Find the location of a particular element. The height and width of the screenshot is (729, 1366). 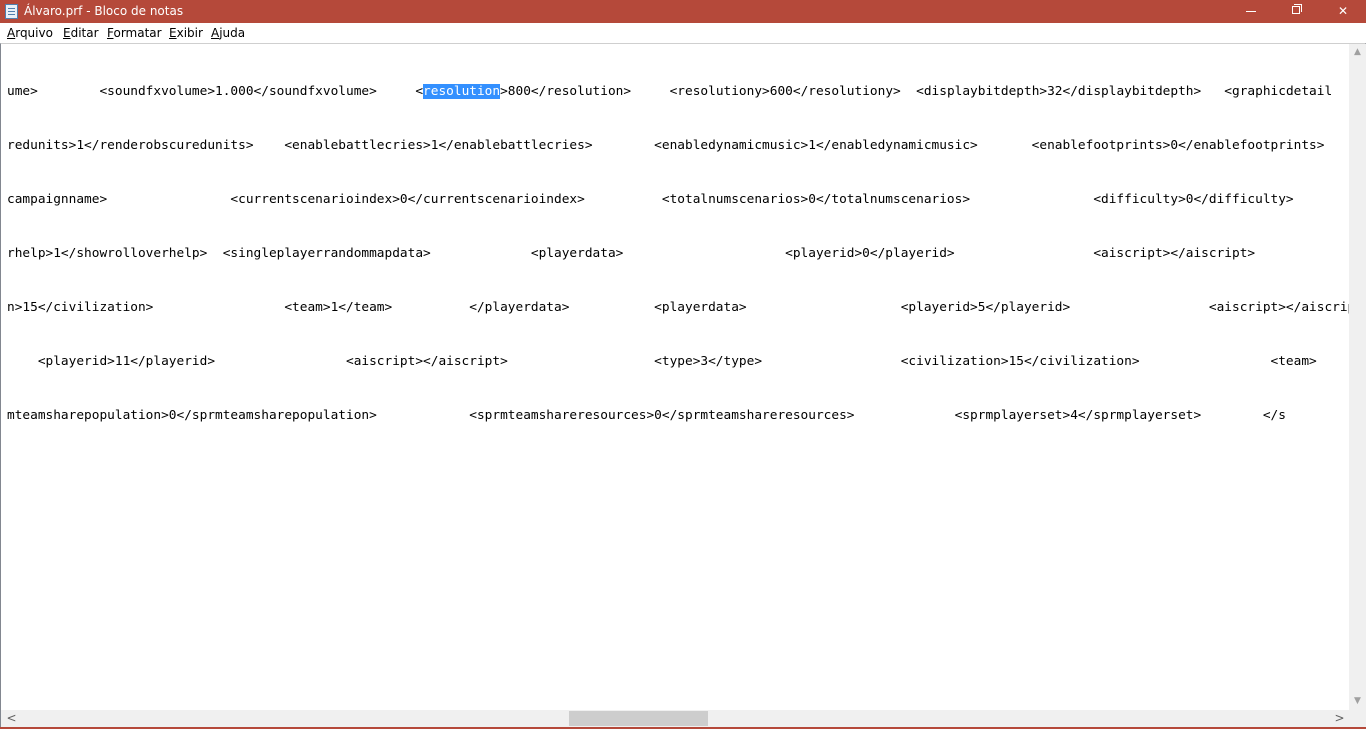

menu-arquivo: Arquivo is located at coordinates (30, 33).